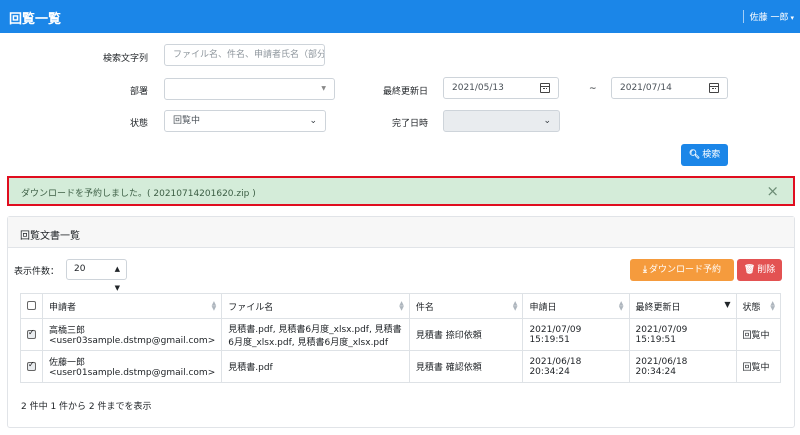  I want to click on keyword-input: ファイル名、件名、申請者氏名（部分, so click(244, 55).